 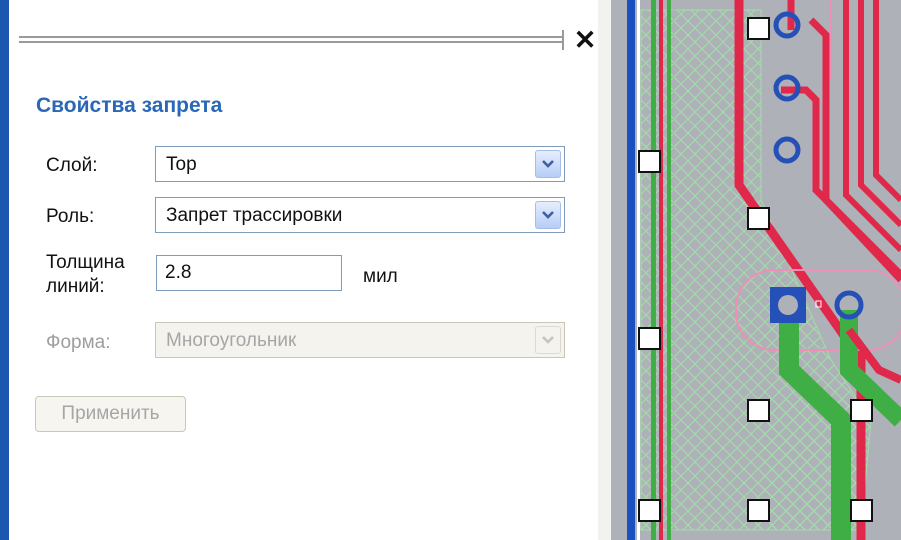 I want to click on thickness-label-line2: линий:, so click(x=75, y=286).